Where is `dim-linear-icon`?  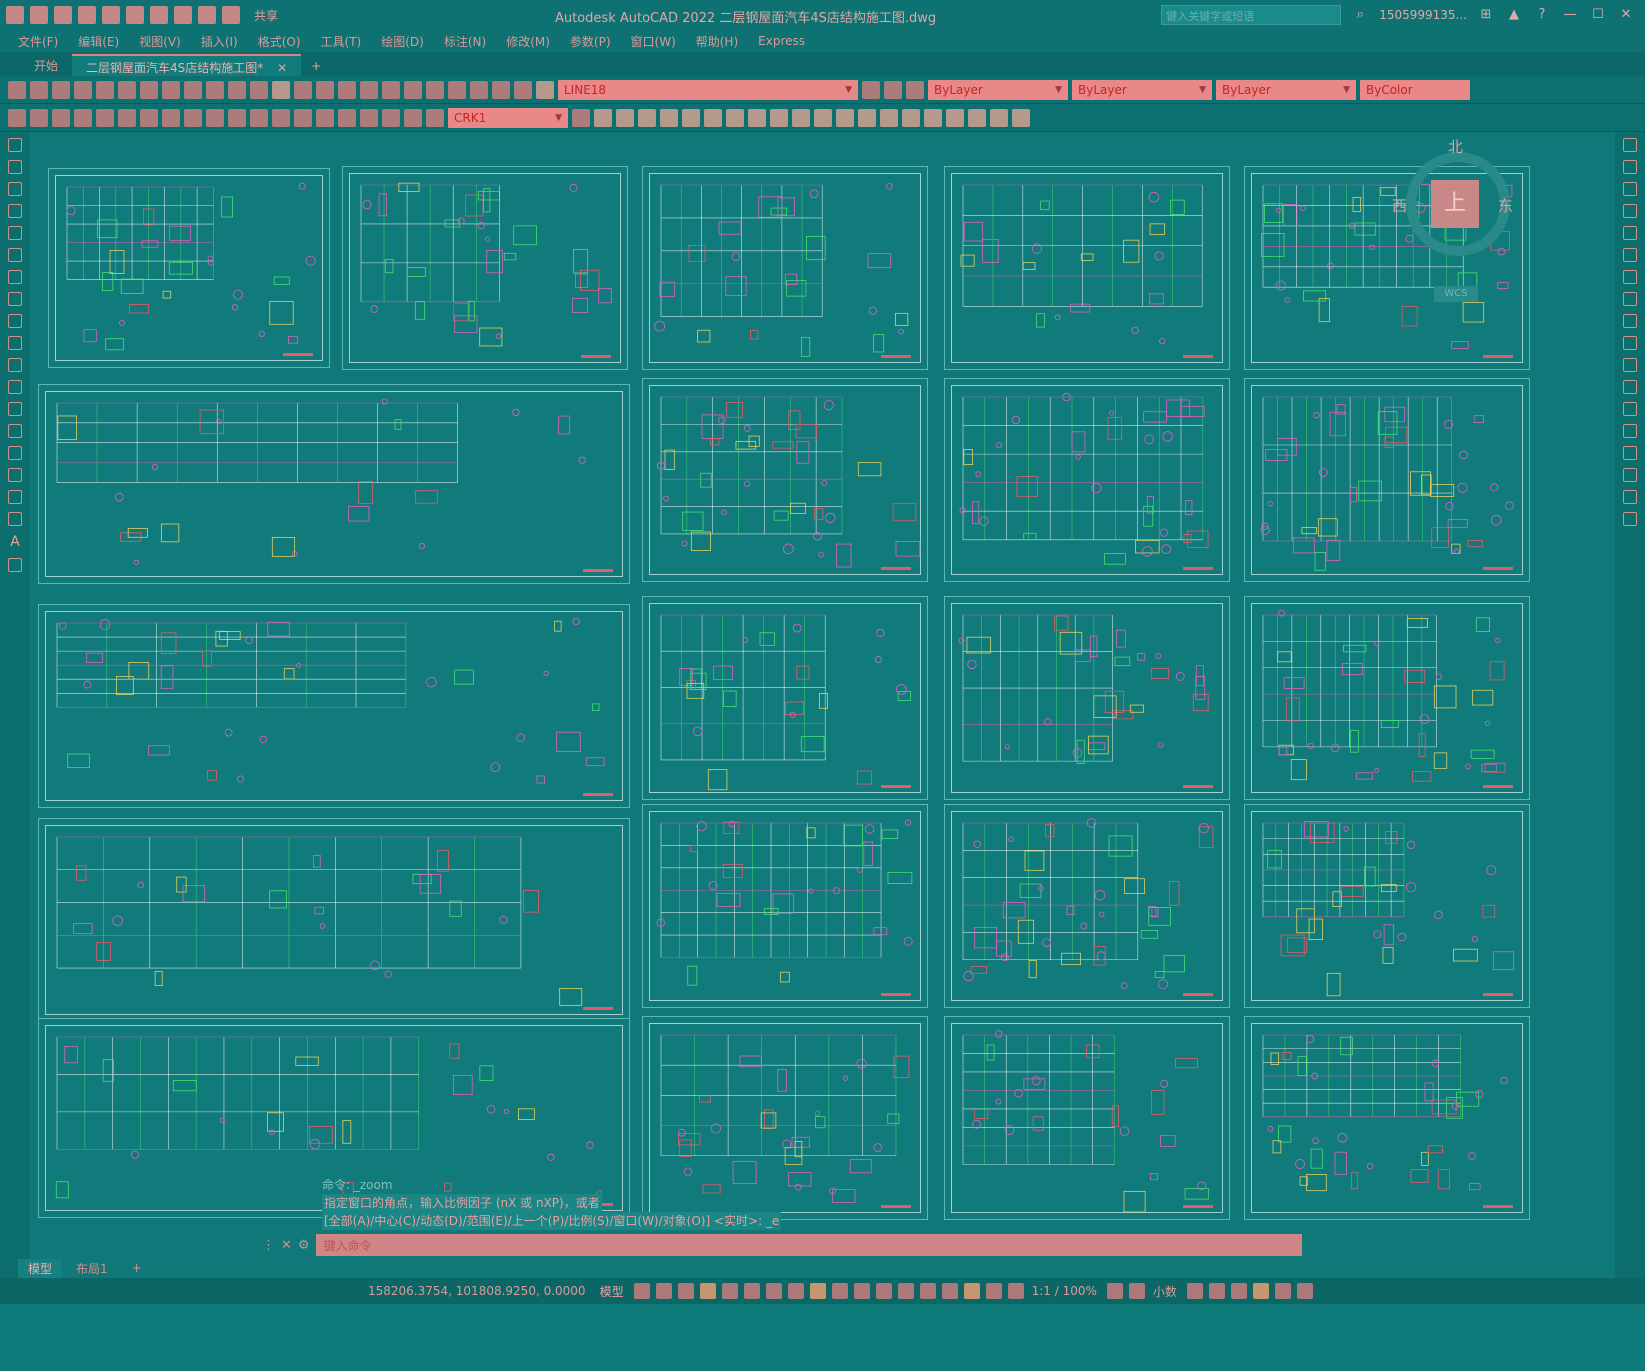 dim-linear-icon is located at coordinates (17, 117).